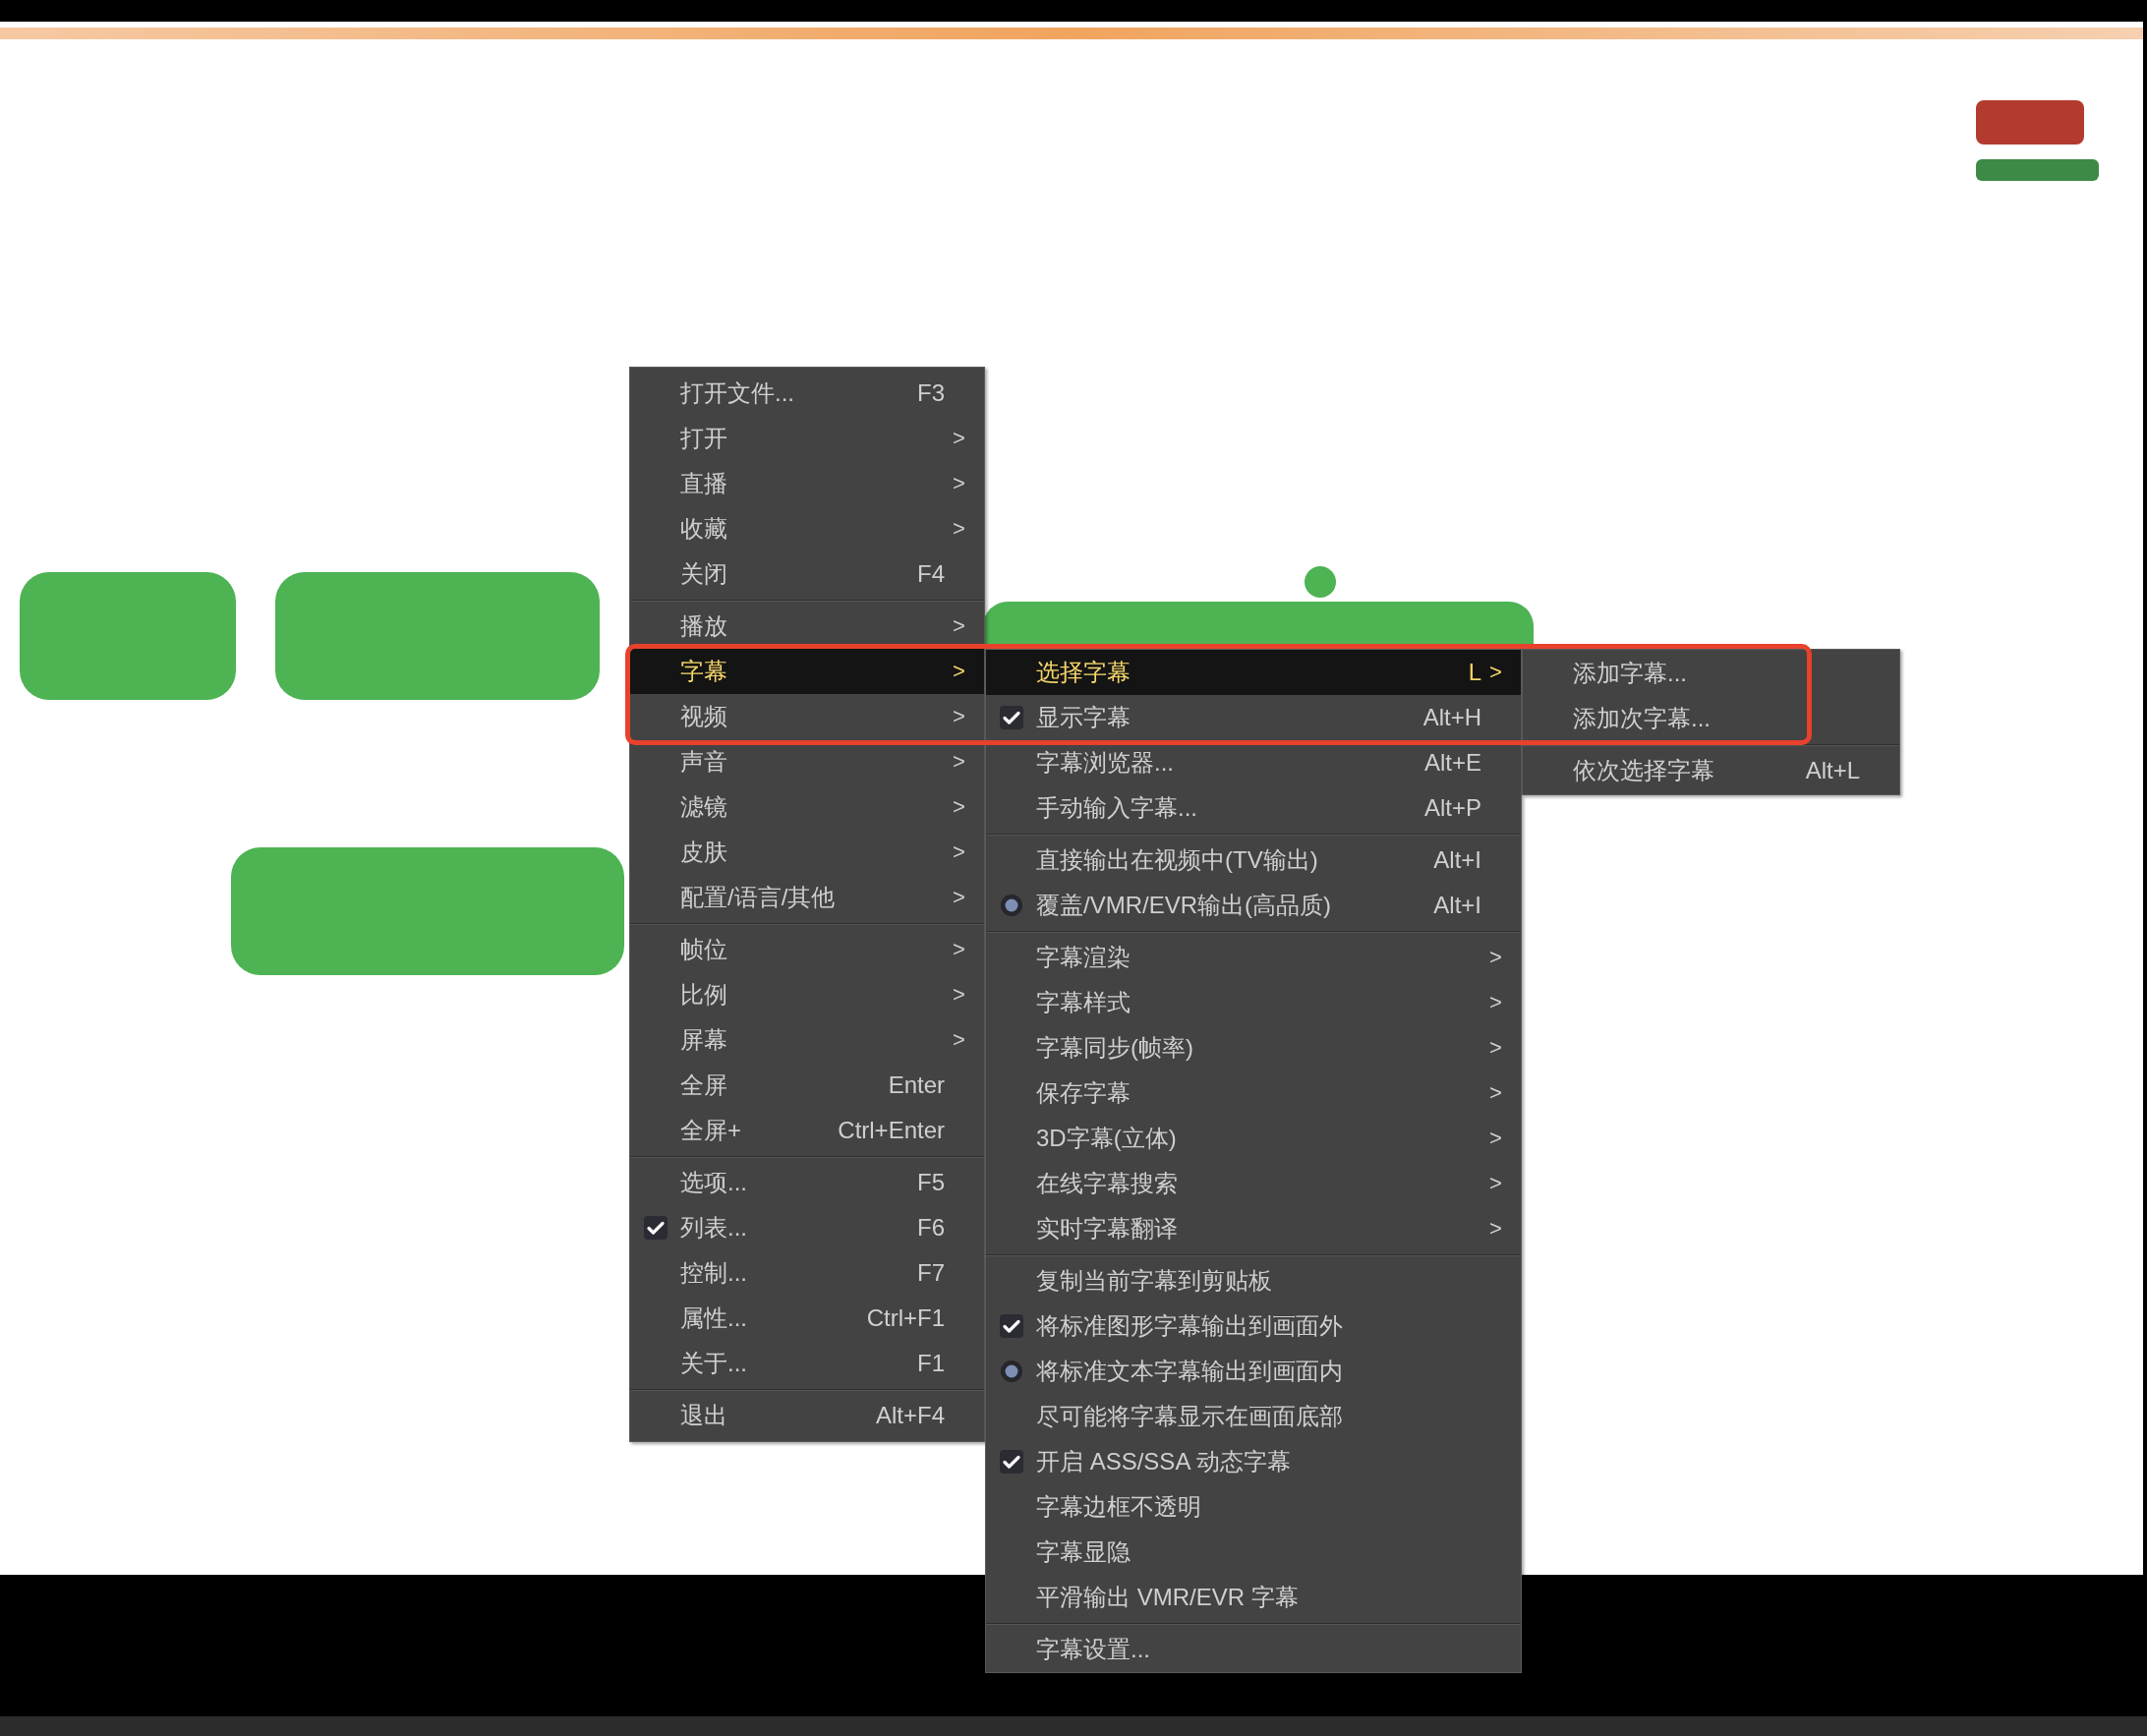 The image size is (2147, 1736). I want to click on shortcut-text: Alt+P, so click(1452, 808).